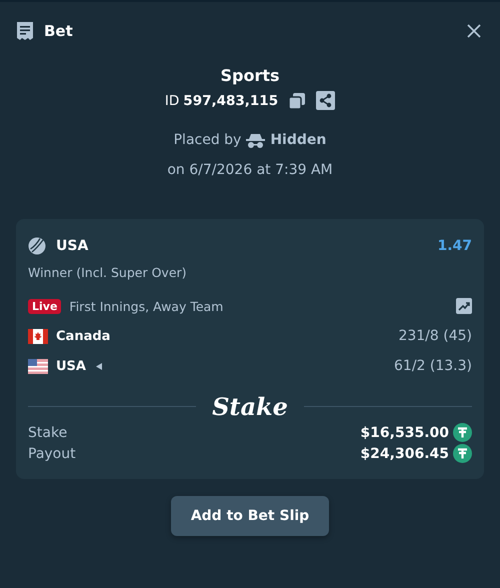  I want to click on placed-by-label: Placed by, so click(208, 140).